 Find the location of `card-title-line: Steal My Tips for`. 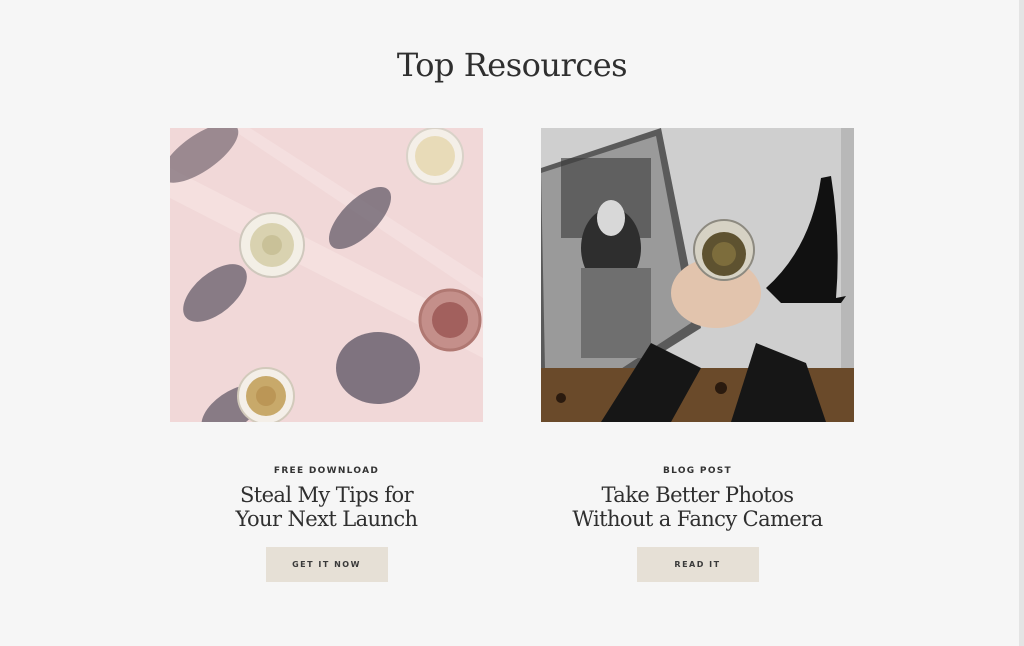

card-title-line: Steal My Tips for is located at coordinates (326, 495).